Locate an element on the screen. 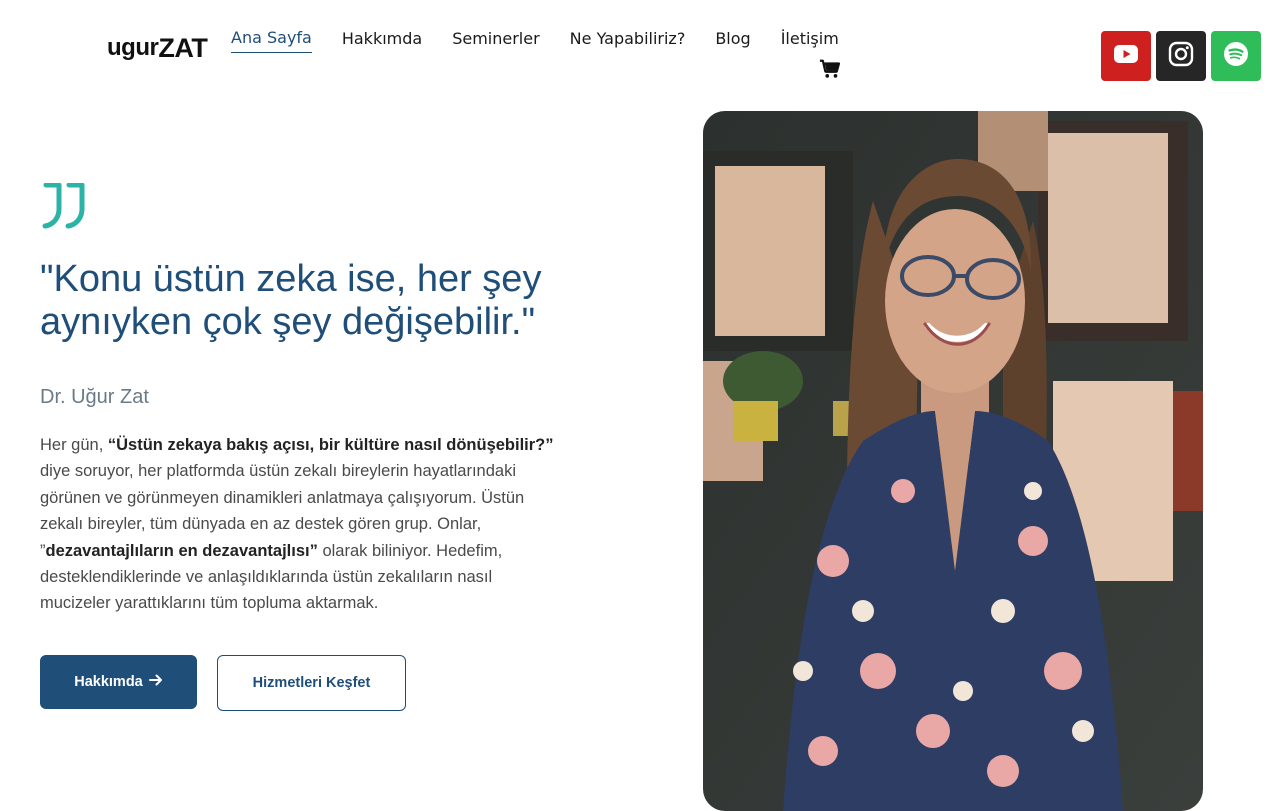 The height and width of the screenshot is (811, 1280). explore-services-button: Hizmetleri Keşfet is located at coordinates (311, 683).